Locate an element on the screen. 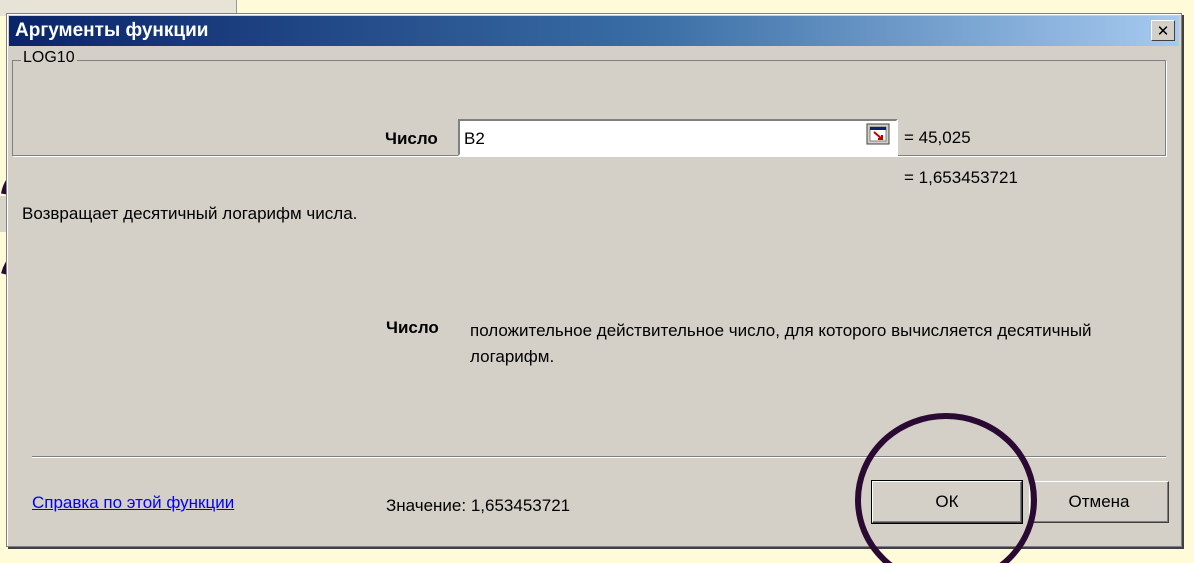  function-name: LOG10 is located at coordinates (49, 58).